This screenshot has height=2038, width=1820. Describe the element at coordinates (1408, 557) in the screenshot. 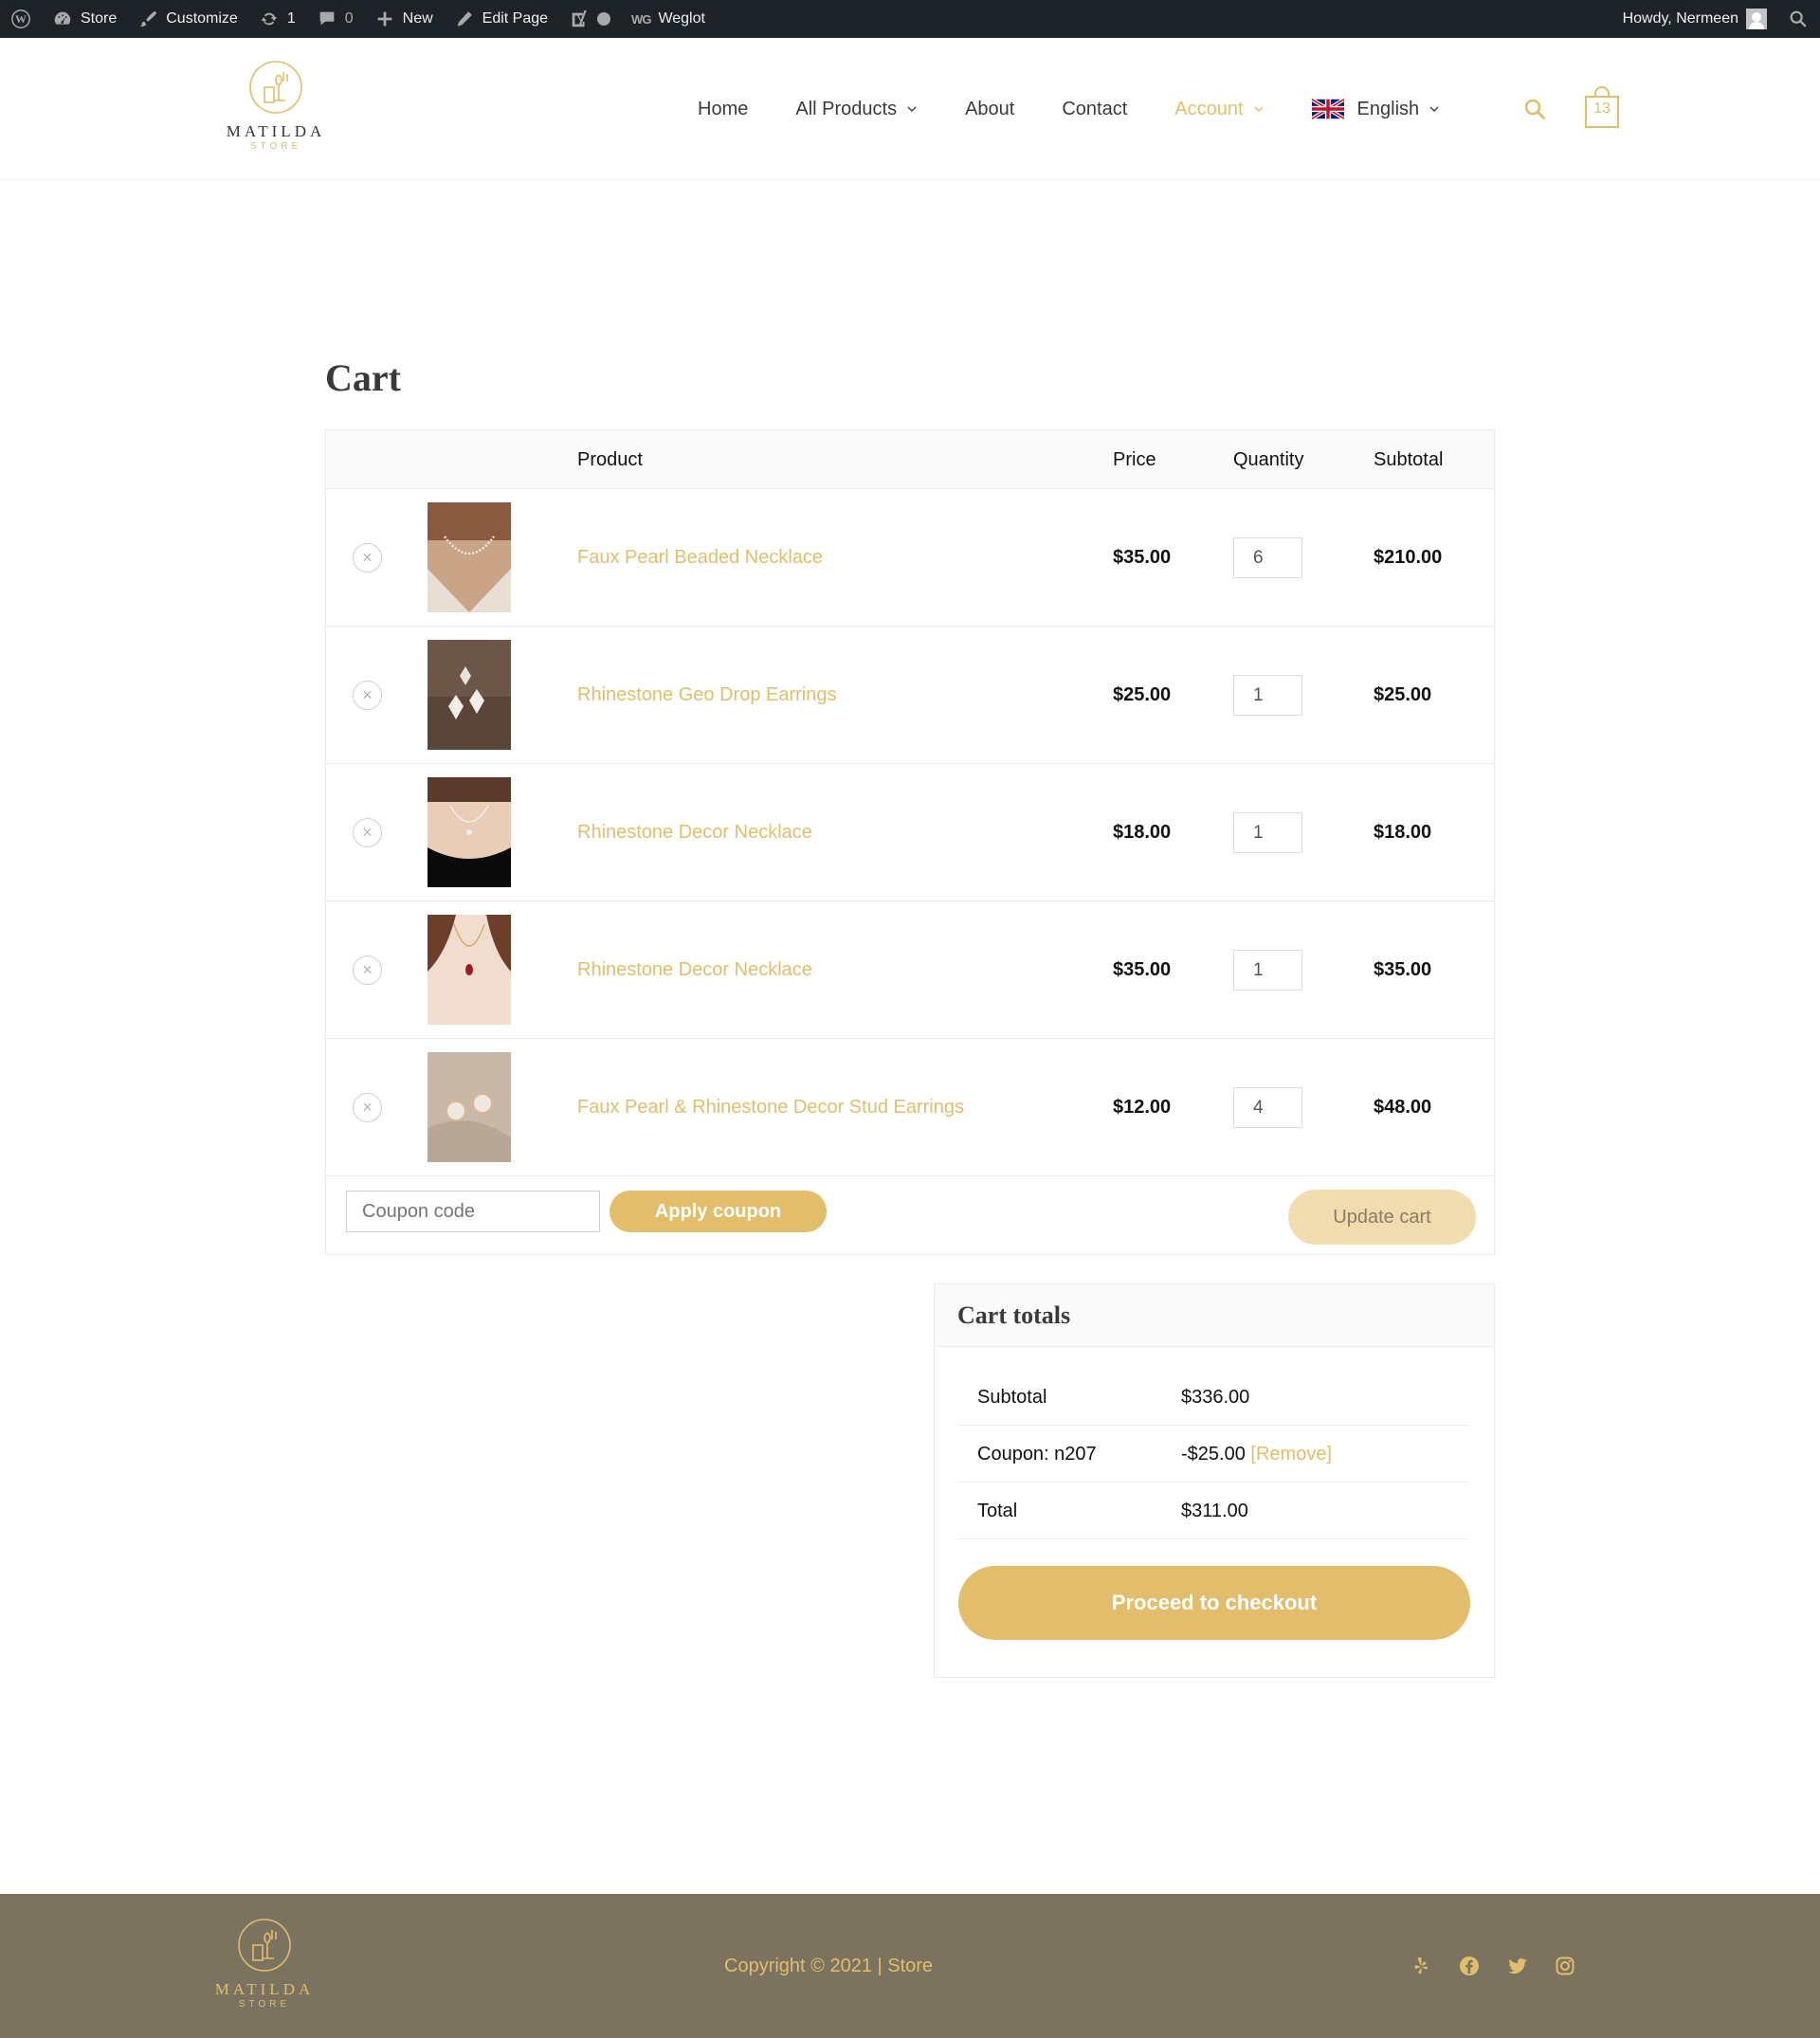

I see `product-subtotal: $210.00` at that location.